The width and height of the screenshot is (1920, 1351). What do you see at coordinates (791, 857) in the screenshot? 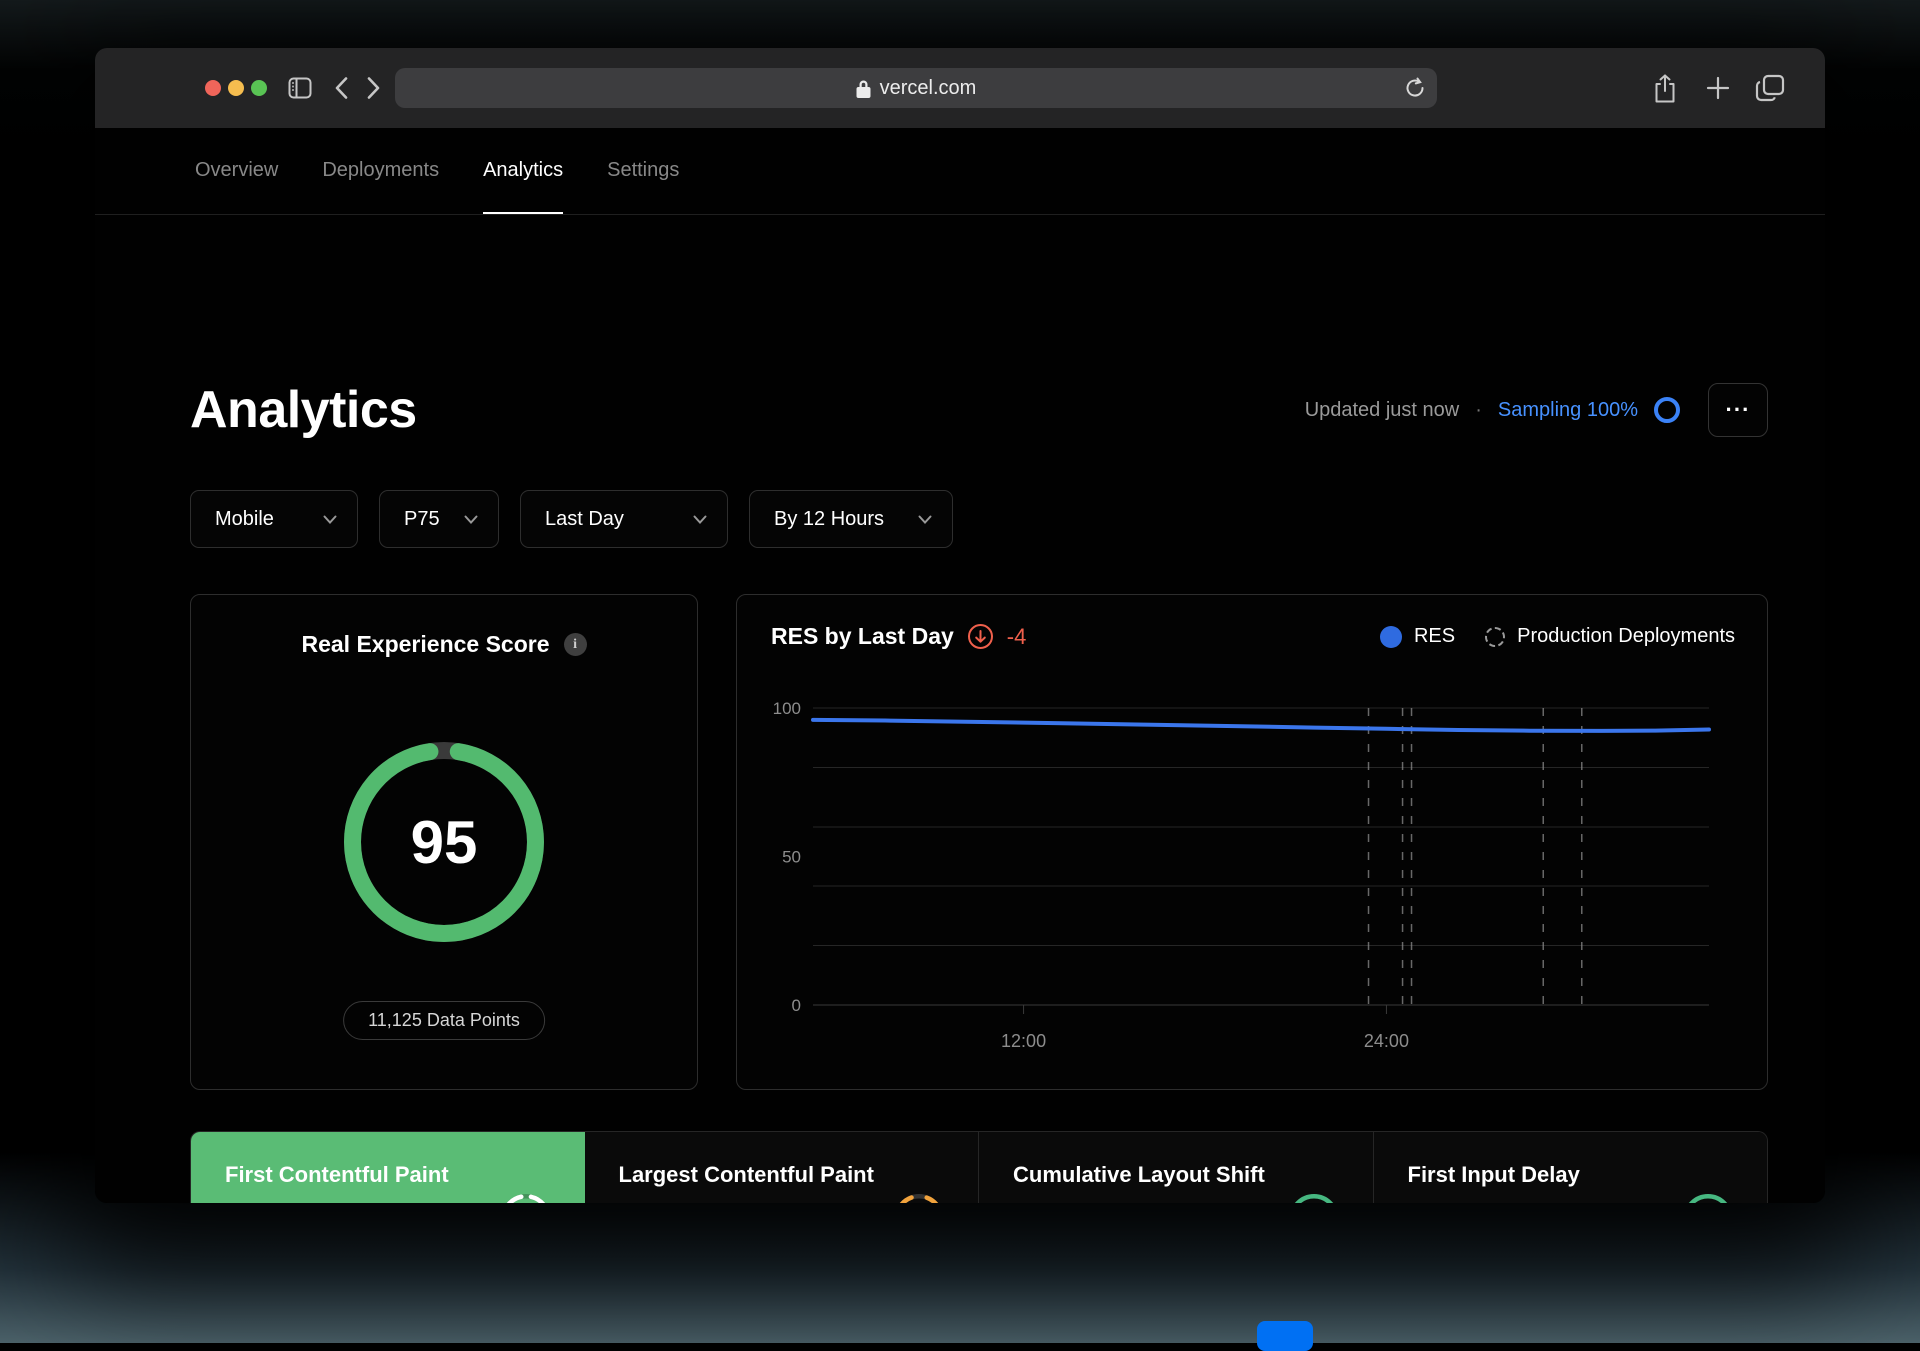
I see `svg-text: 50` at bounding box center [791, 857].